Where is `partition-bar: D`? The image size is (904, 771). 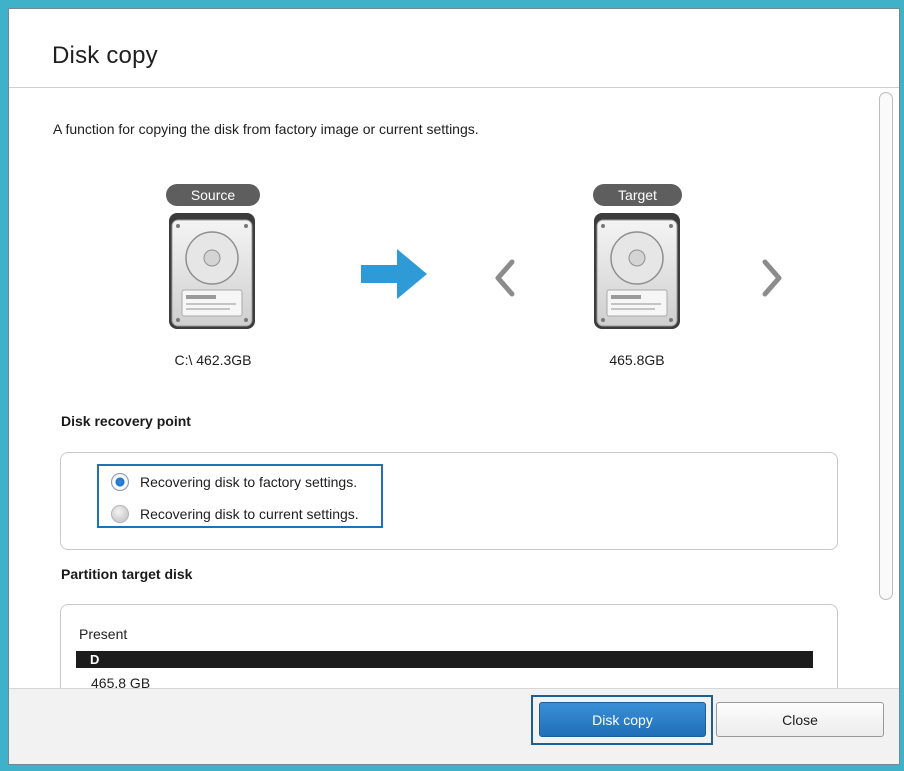
partition-bar: D is located at coordinates (444, 659).